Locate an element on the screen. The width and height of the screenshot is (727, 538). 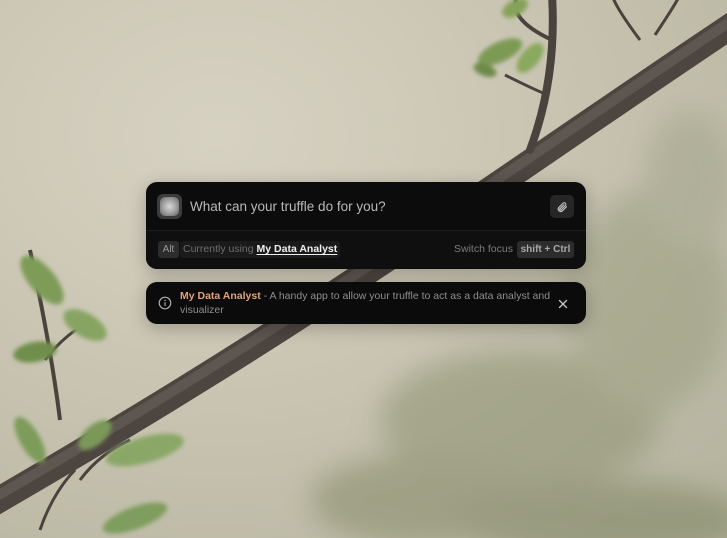
close-icon is located at coordinates (563, 304).